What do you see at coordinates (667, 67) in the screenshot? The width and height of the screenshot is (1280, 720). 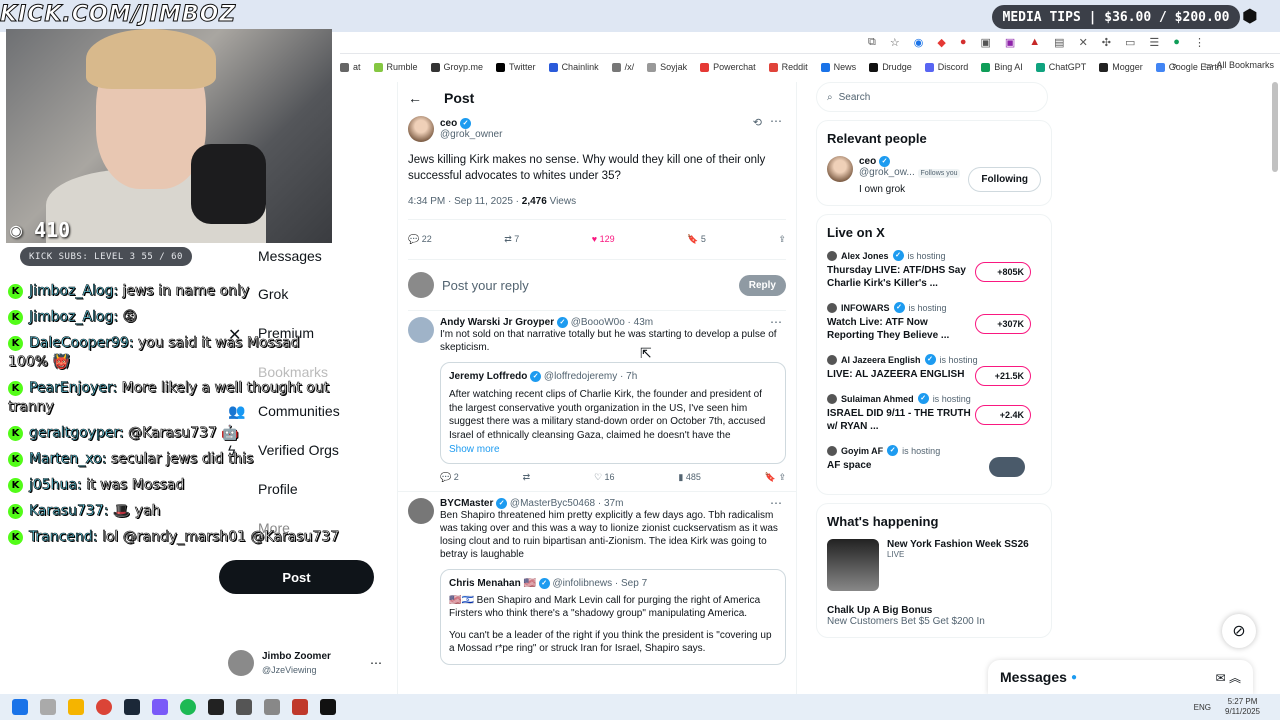 I see `bookmark-item: Soyjak` at bounding box center [667, 67].